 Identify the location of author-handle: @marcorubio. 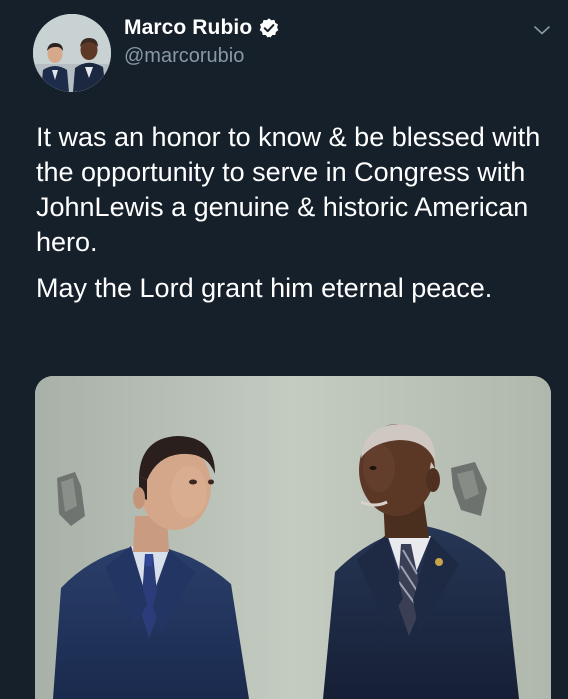
(184, 56).